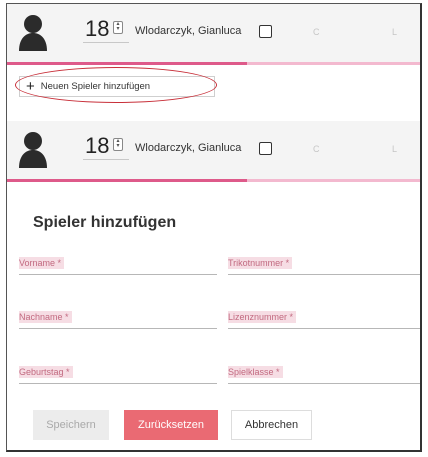 The height and width of the screenshot is (457, 428). What do you see at coordinates (271, 425) in the screenshot?
I see `cancel-button: Abbrechen` at bounding box center [271, 425].